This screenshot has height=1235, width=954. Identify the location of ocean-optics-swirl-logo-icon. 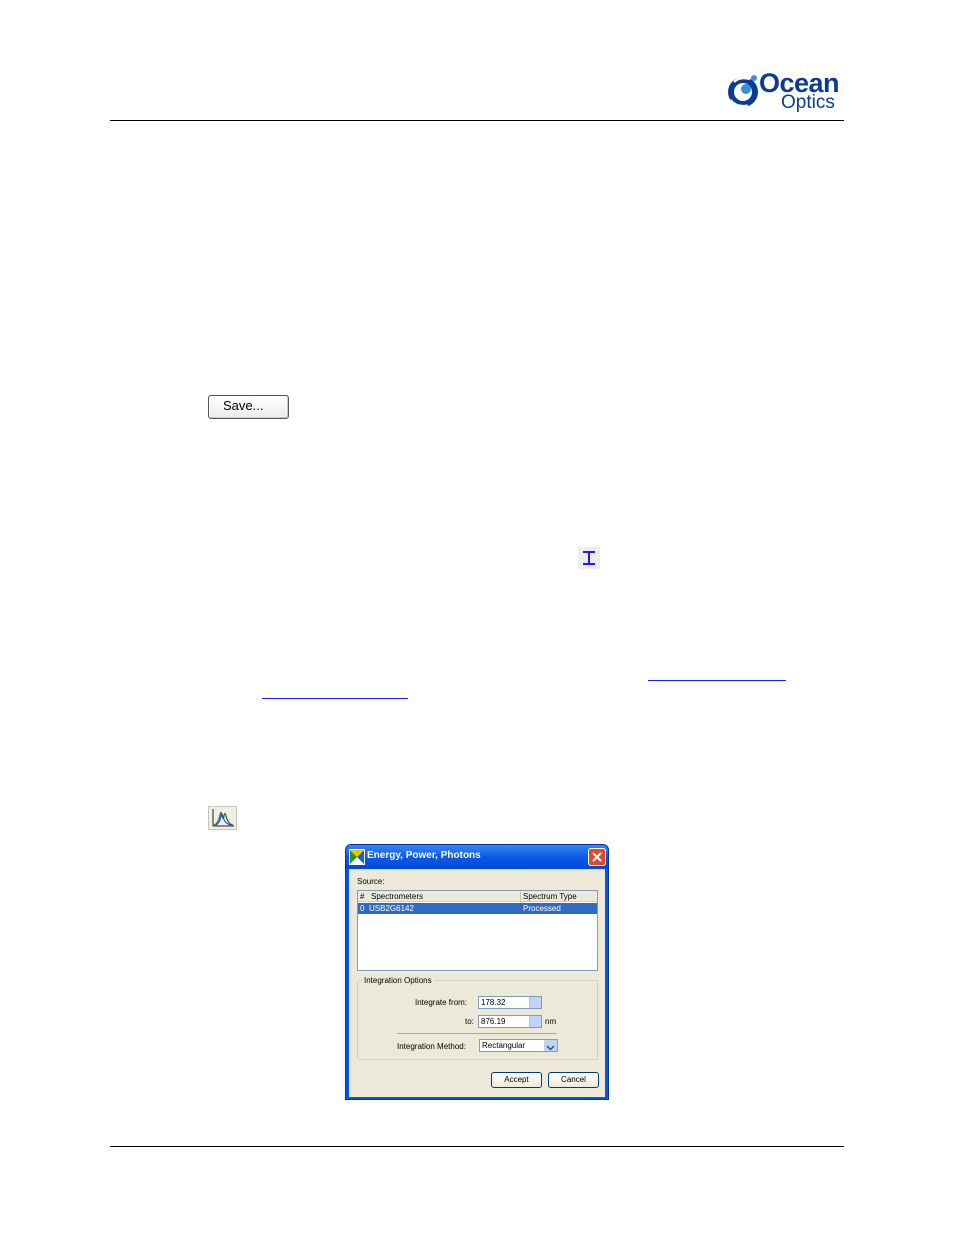
(743, 91).